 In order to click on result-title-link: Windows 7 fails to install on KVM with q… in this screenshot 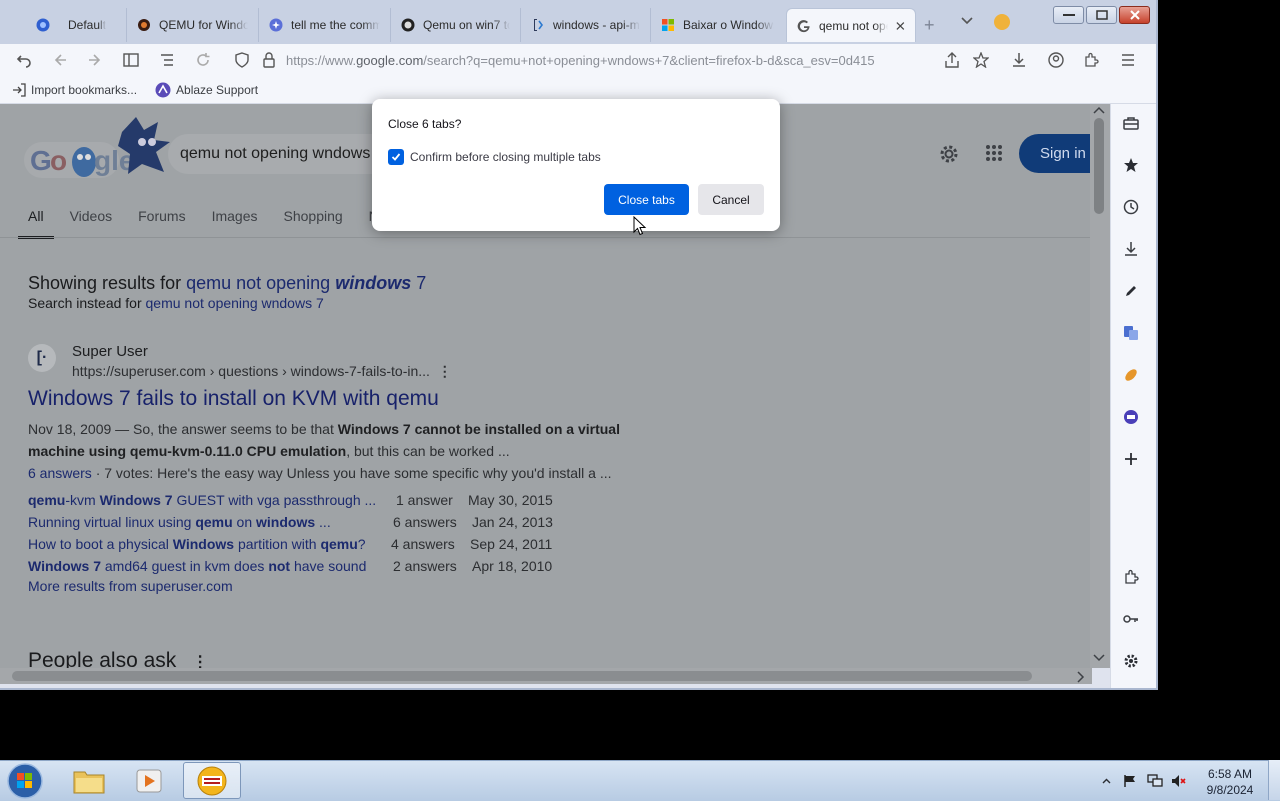, I will do `click(233, 399)`.